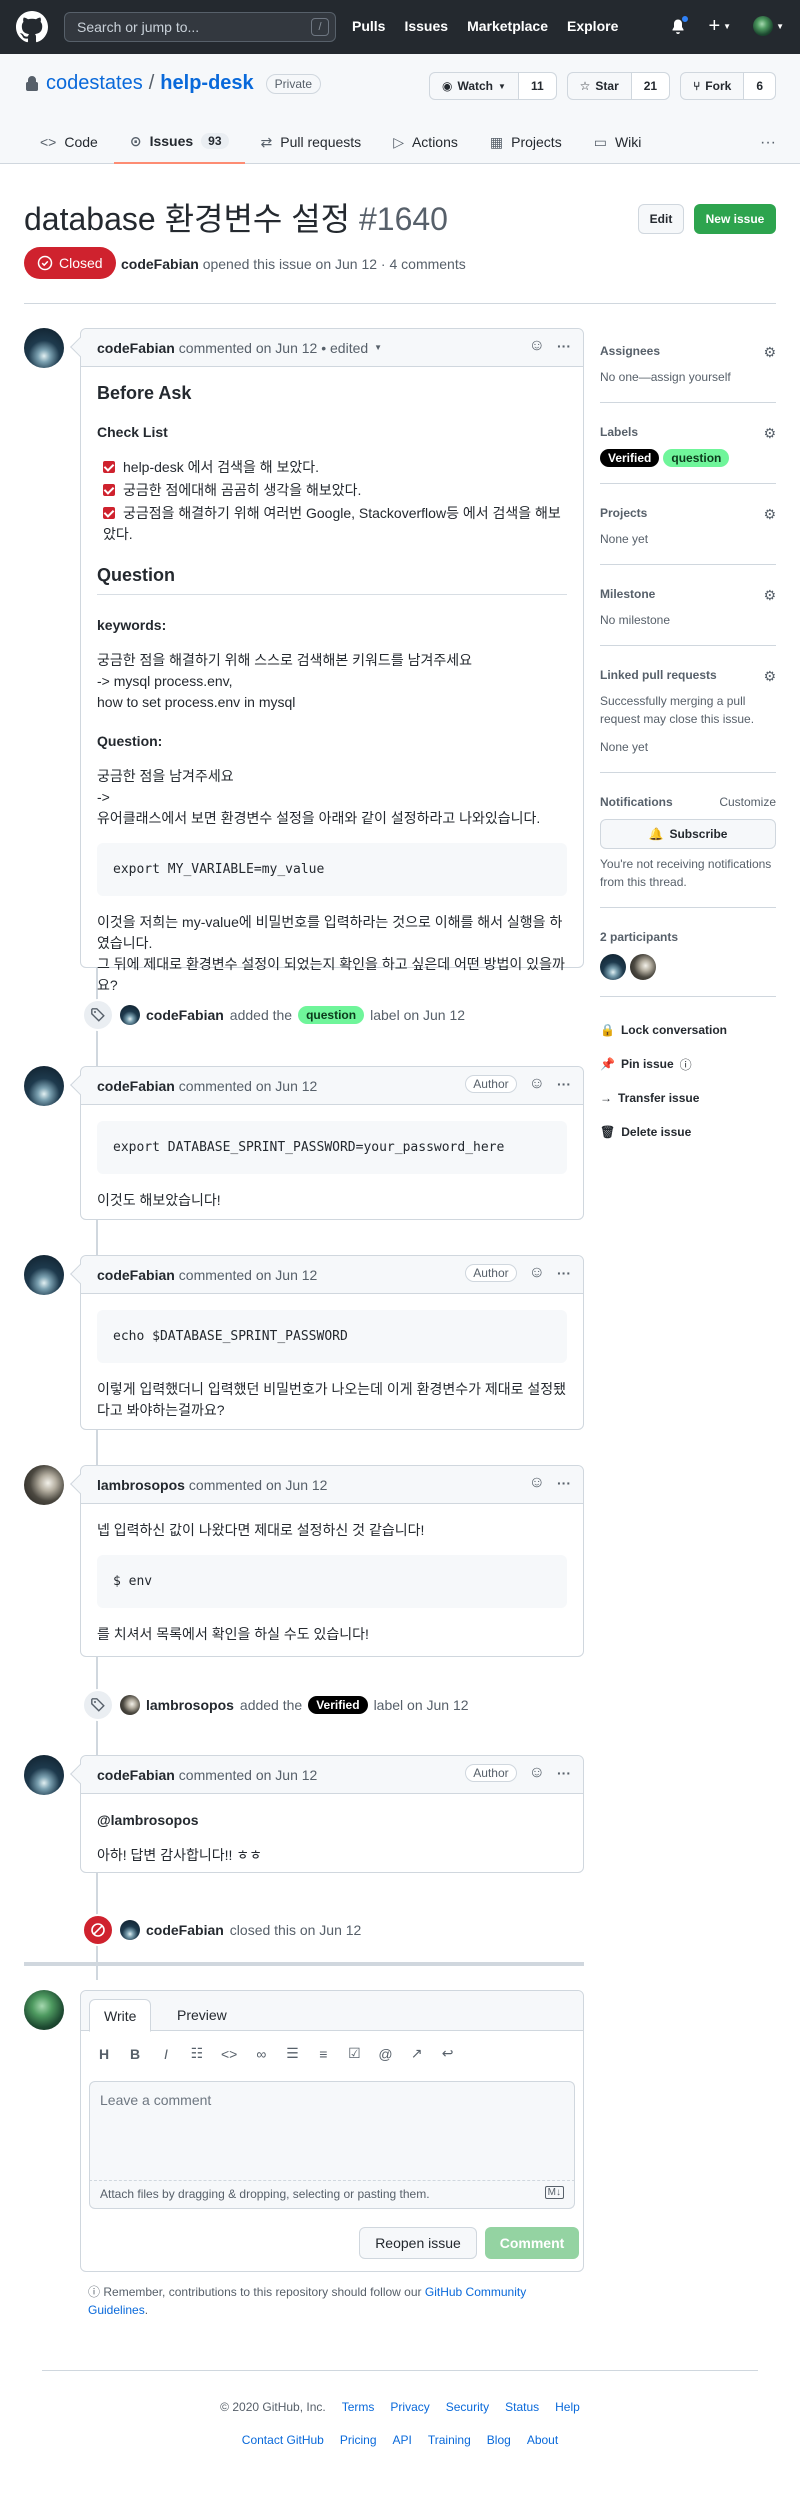 This screenshot has height=2510, width=800. Describe the element at coordinates (688, 1064) in the screenshot. I see `pin-issue-button: 📌 Pin issue ⓘ` at that location.